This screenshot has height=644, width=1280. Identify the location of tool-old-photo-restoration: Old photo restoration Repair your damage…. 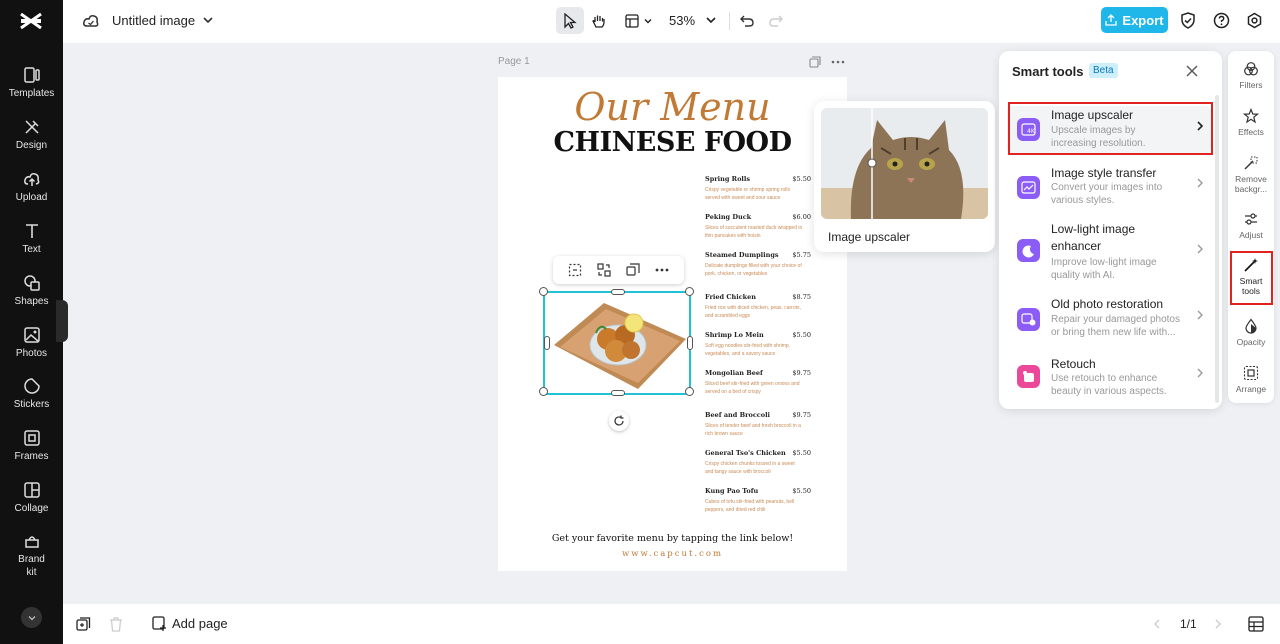
(1109, 321).